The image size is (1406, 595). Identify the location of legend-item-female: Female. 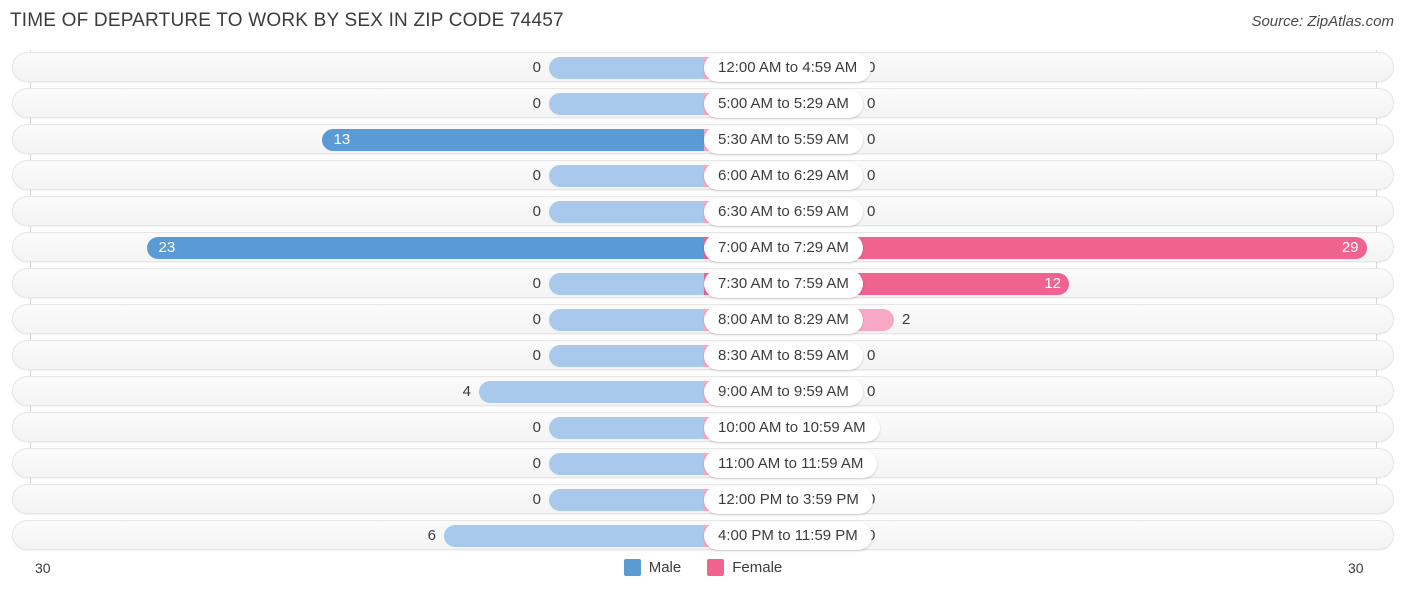
(744, 567).